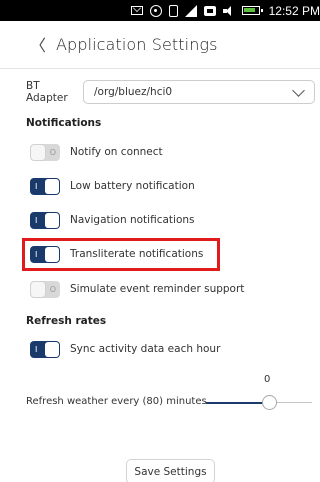 The image size is (320, 482). What do you see at coordinates (145, 349) in the screenshot?
I see `refresh-sync-activity-label: Sync activity data each hour` at bounding box center [145, 349].